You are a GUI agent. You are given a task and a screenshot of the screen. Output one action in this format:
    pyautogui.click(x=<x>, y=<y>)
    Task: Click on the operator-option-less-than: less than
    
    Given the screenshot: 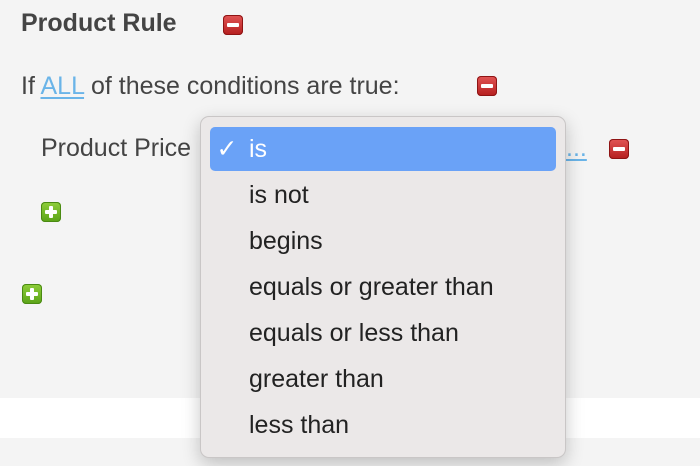 What is the action you would take?
    pyautogui.click(x=383, y=425)
    